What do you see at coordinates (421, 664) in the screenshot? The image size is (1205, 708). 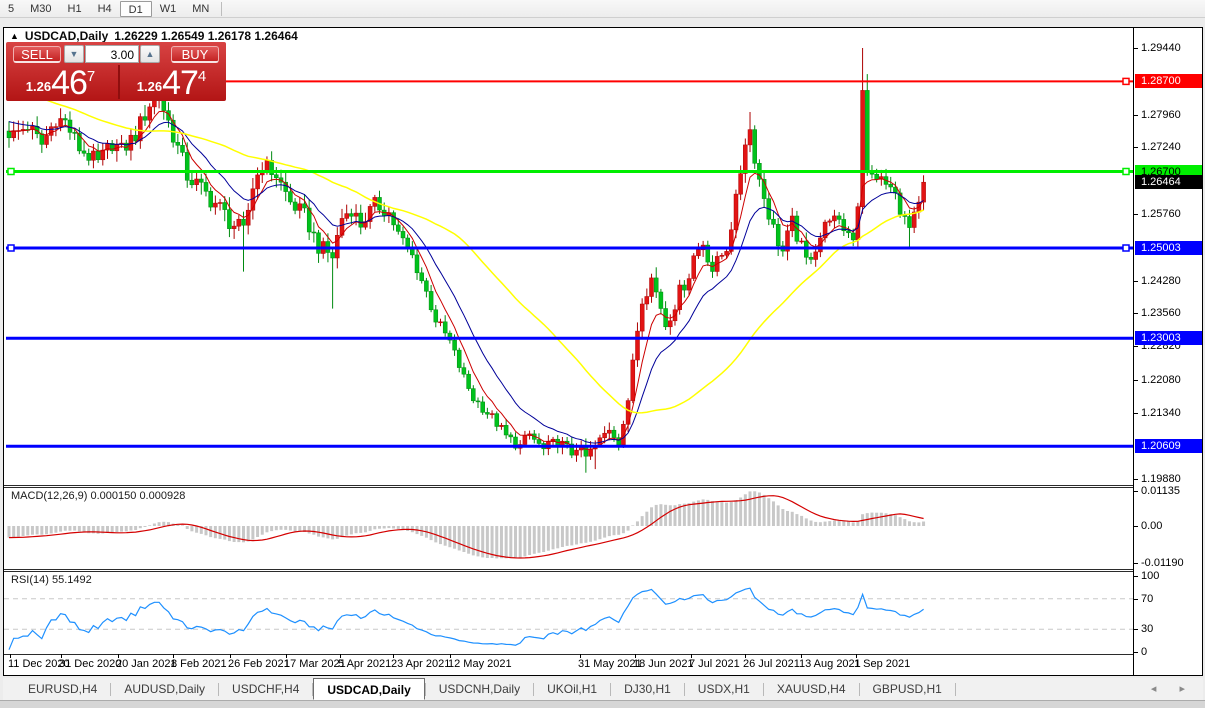 I see `date-axis-label: 23 Apr 2021` at bounding box center [421, 664].